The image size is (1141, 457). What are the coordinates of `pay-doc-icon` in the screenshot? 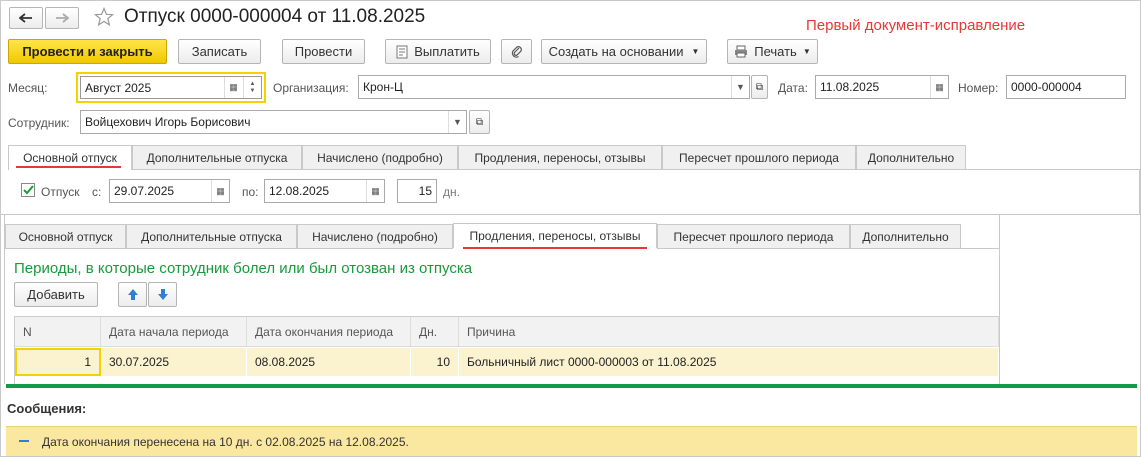 It's located at (402, 52).